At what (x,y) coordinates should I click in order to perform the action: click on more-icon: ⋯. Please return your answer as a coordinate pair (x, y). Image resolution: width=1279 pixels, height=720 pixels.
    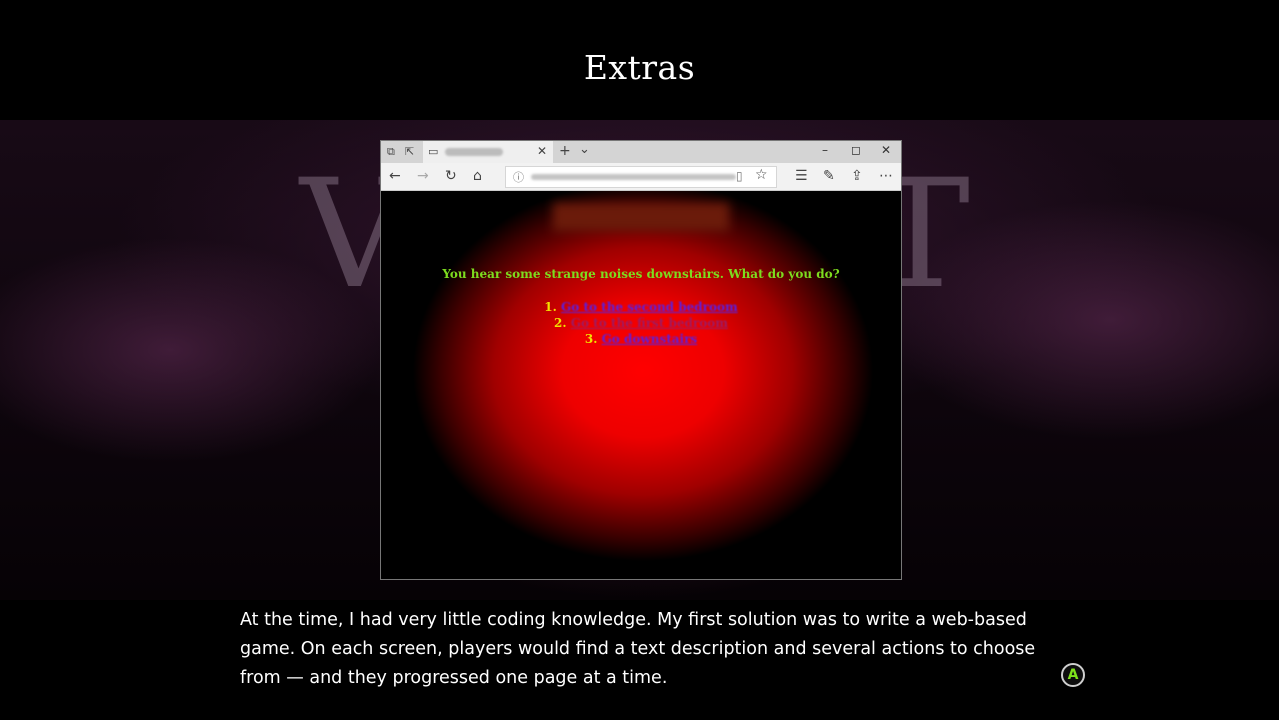
    Looking at the image, I should click on (886, 176).